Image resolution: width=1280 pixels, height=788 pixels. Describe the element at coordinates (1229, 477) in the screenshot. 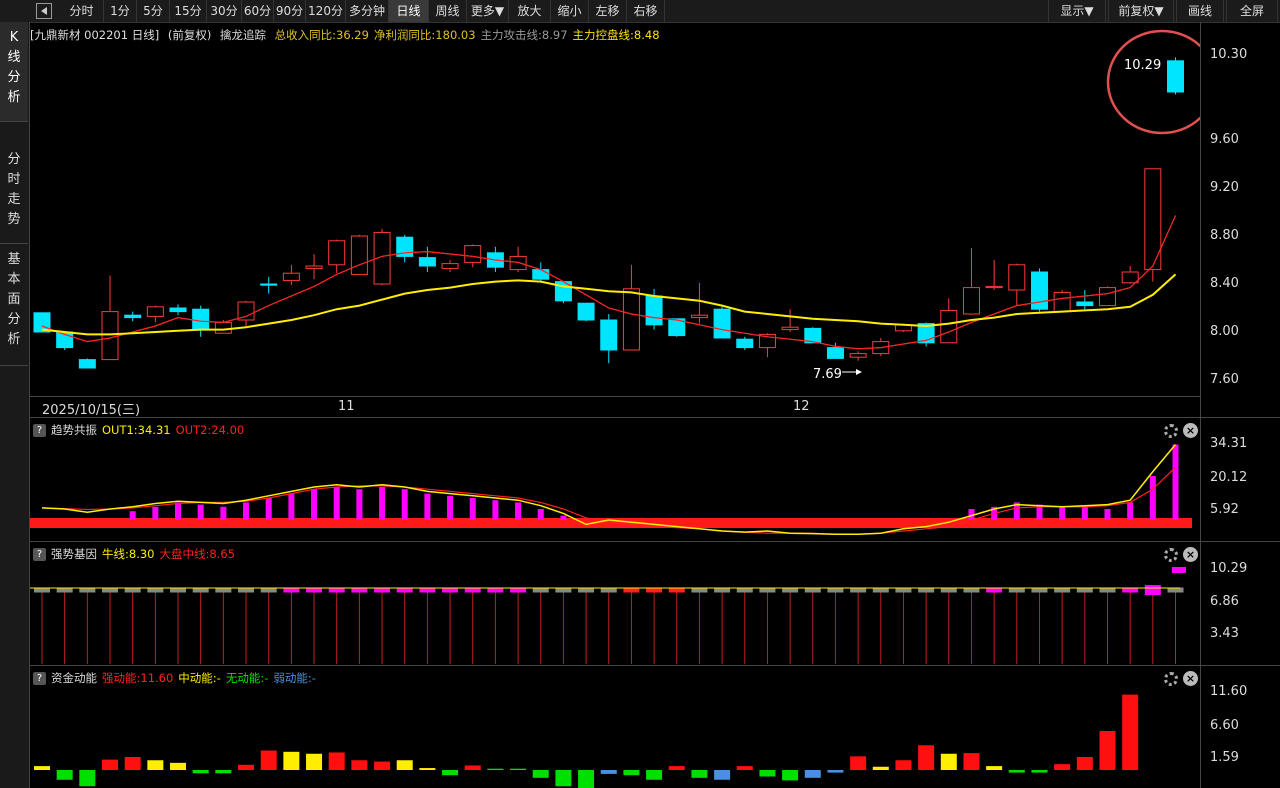

I see `panel1-axis-label: 20.12` at that location.